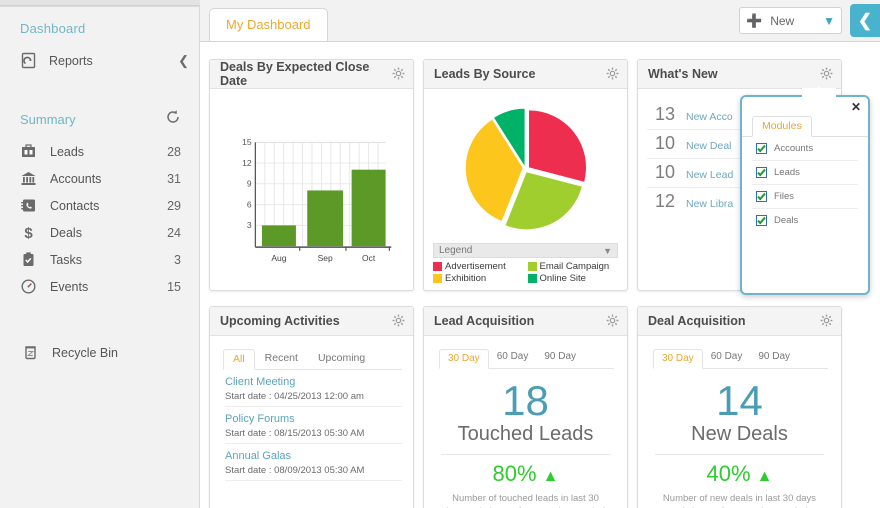  Describe the element at coordinates (665, 143) in the screenshot. I see `whats-new-count: 10` at that location.